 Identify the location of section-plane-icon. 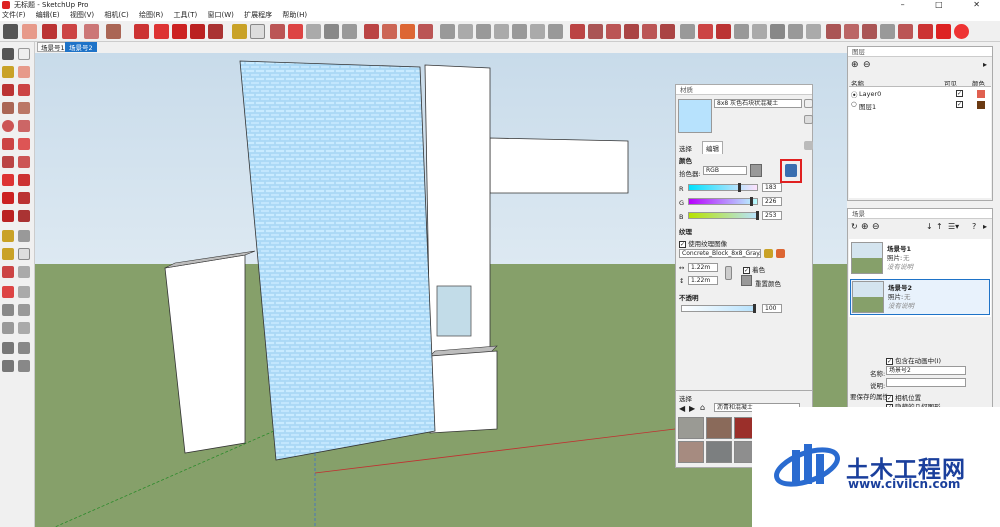
(705, 31).